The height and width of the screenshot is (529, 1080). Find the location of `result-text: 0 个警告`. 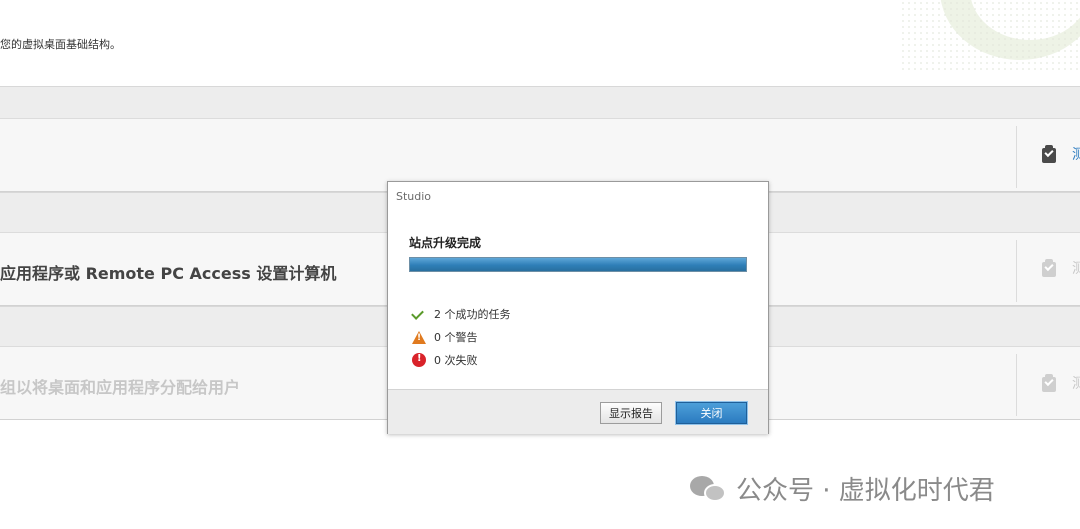

result-text: 0 个警告 is located at coordinates (456, 337).